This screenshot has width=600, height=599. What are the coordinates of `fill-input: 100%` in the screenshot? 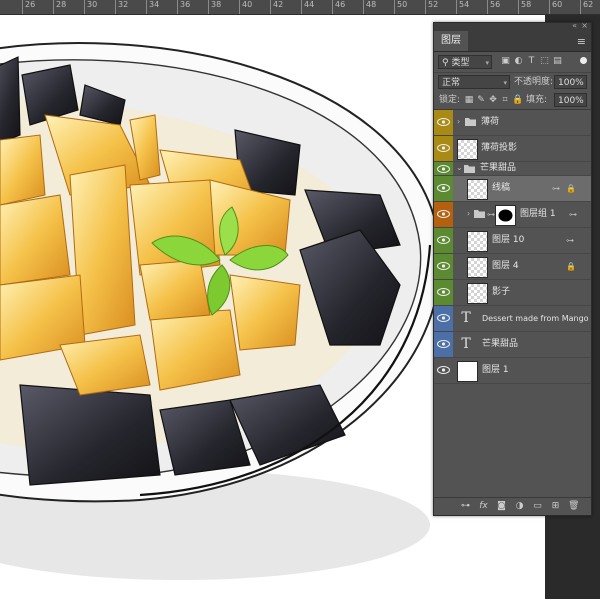 It's located at (570, 100).